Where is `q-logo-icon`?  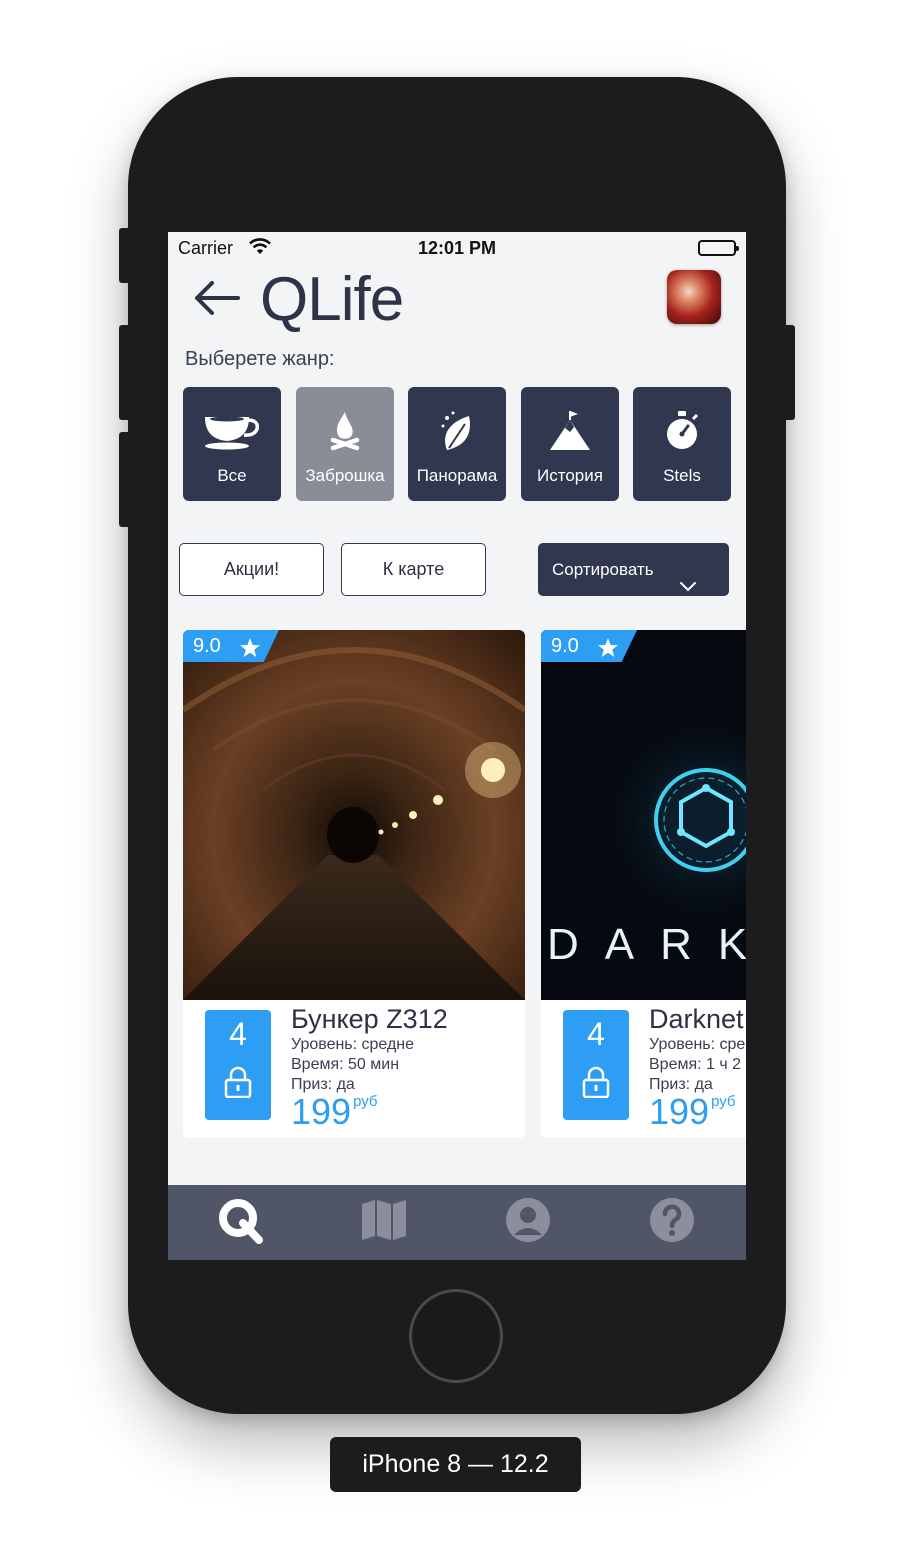 q-logo-icon is located at coordinates (240, 1222).